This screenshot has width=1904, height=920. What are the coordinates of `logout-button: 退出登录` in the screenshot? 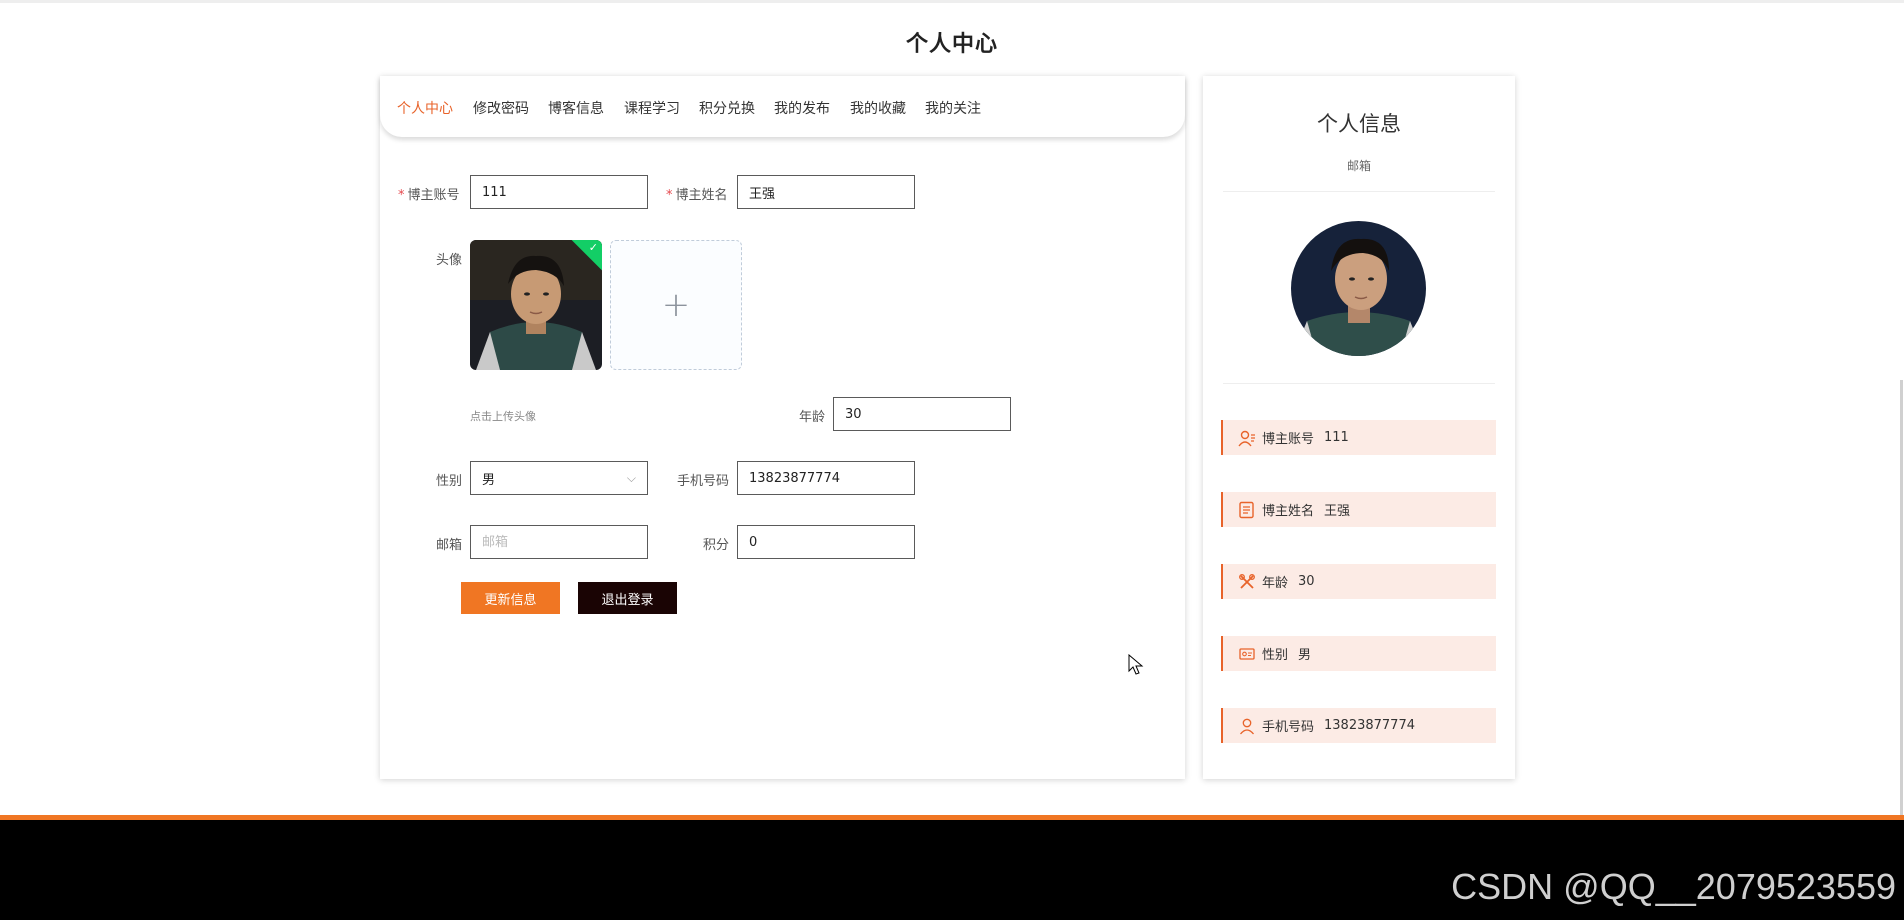 It's located at (627, 598).